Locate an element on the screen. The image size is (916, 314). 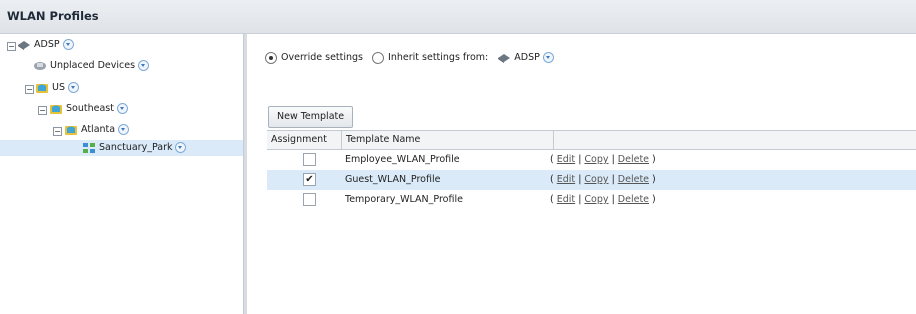
template-name-cell: Employee_WLAN_Profile is located at coordinates (402, 159).